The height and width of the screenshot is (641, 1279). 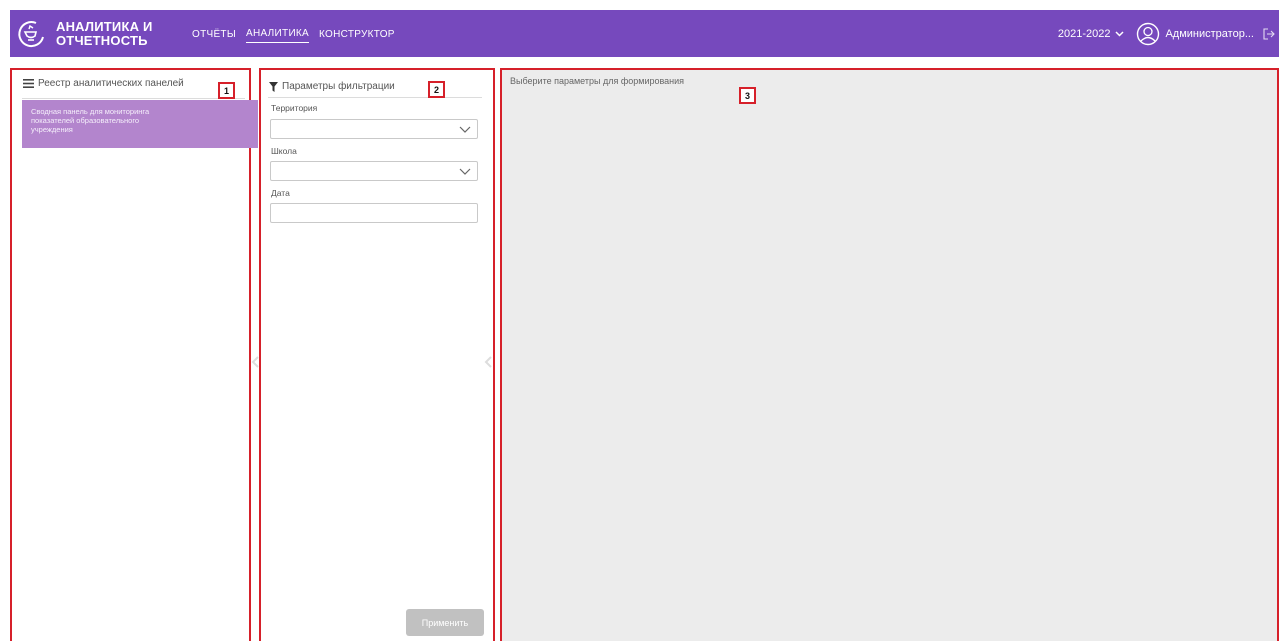 I want to click on date-input, so click(x=374, y=213).